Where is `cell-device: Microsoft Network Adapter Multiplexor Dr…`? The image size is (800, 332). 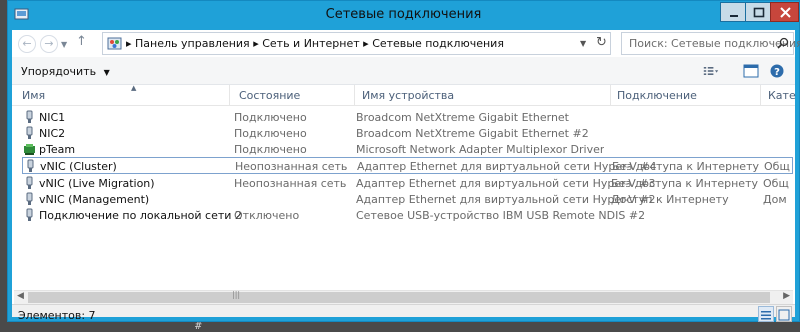 cell-device: Microsoft Network Adapter Multiplexor Dr… is located at coordinates (480, 149).